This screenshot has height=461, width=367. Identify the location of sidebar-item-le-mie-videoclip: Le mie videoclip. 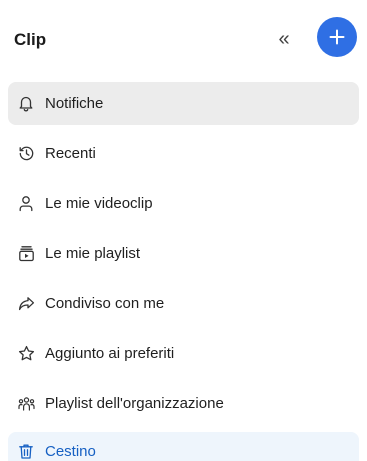
(183, 203).